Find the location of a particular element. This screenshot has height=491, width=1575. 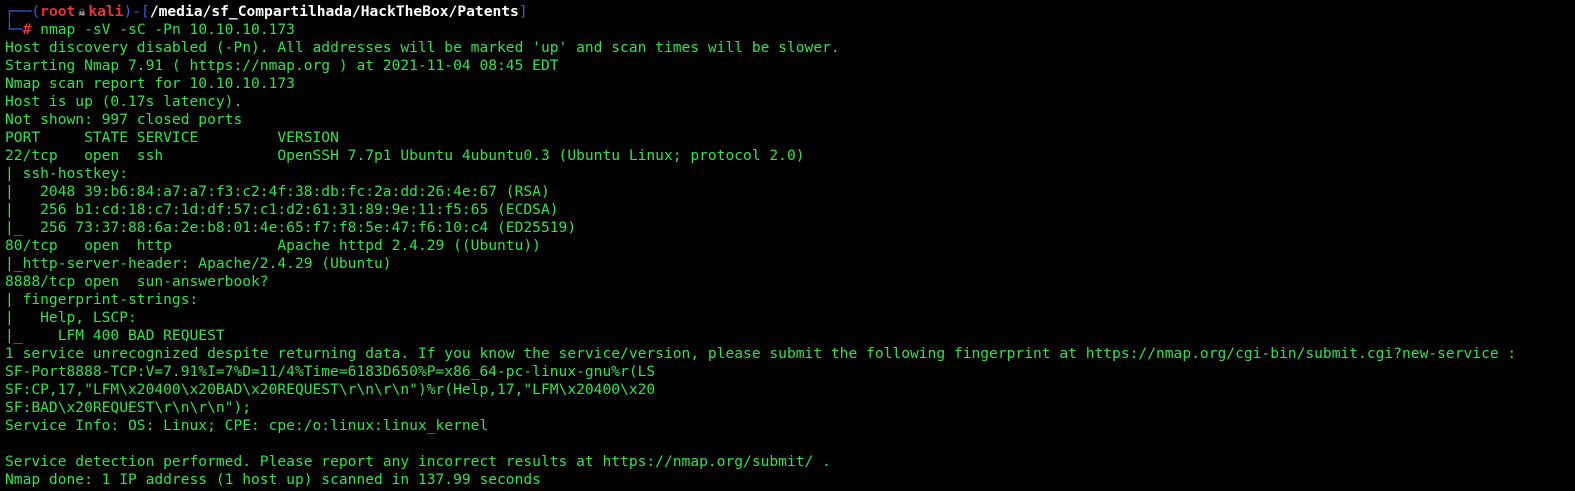

output-line is located at coordinates (790, 444).